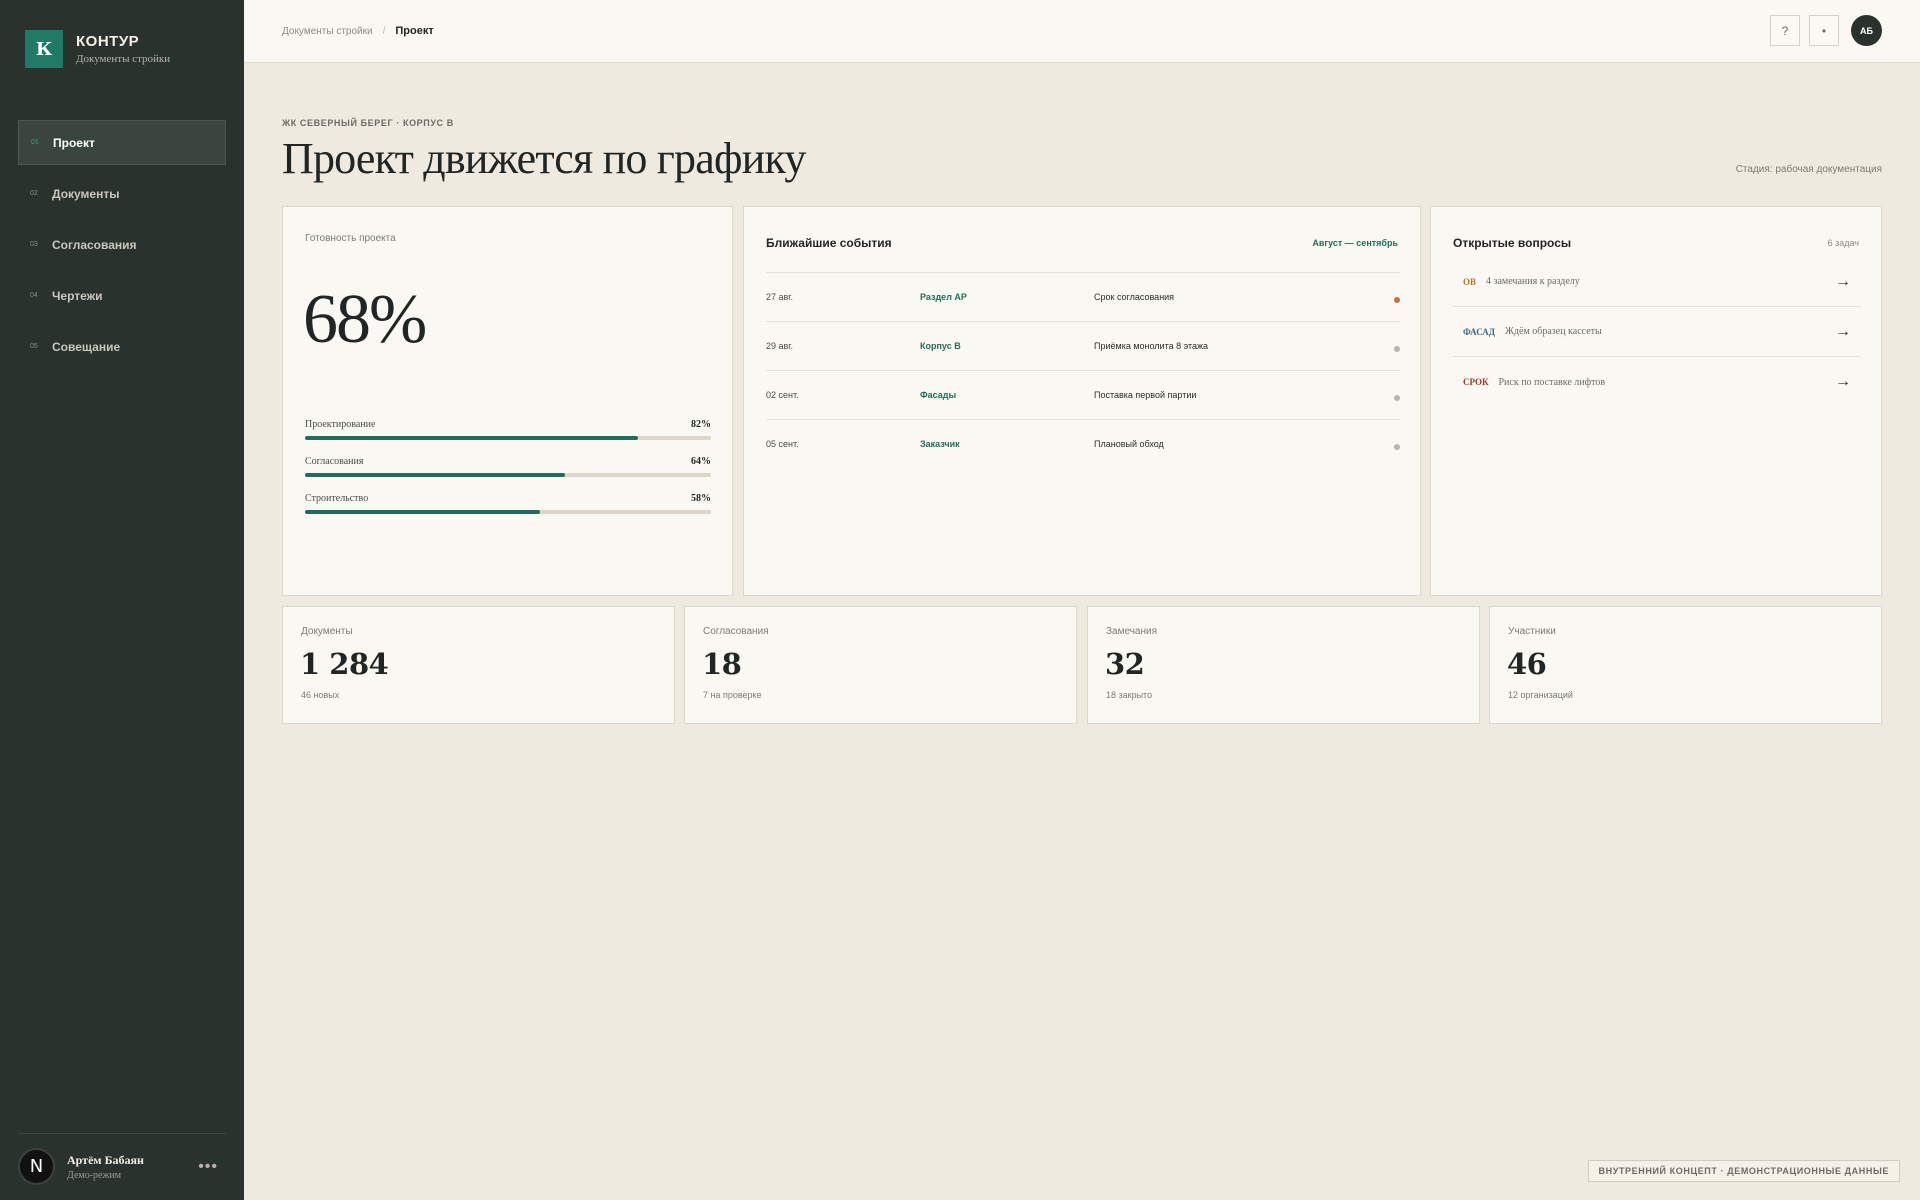  I want to click on notifications-button: •, so click(1824, 30).